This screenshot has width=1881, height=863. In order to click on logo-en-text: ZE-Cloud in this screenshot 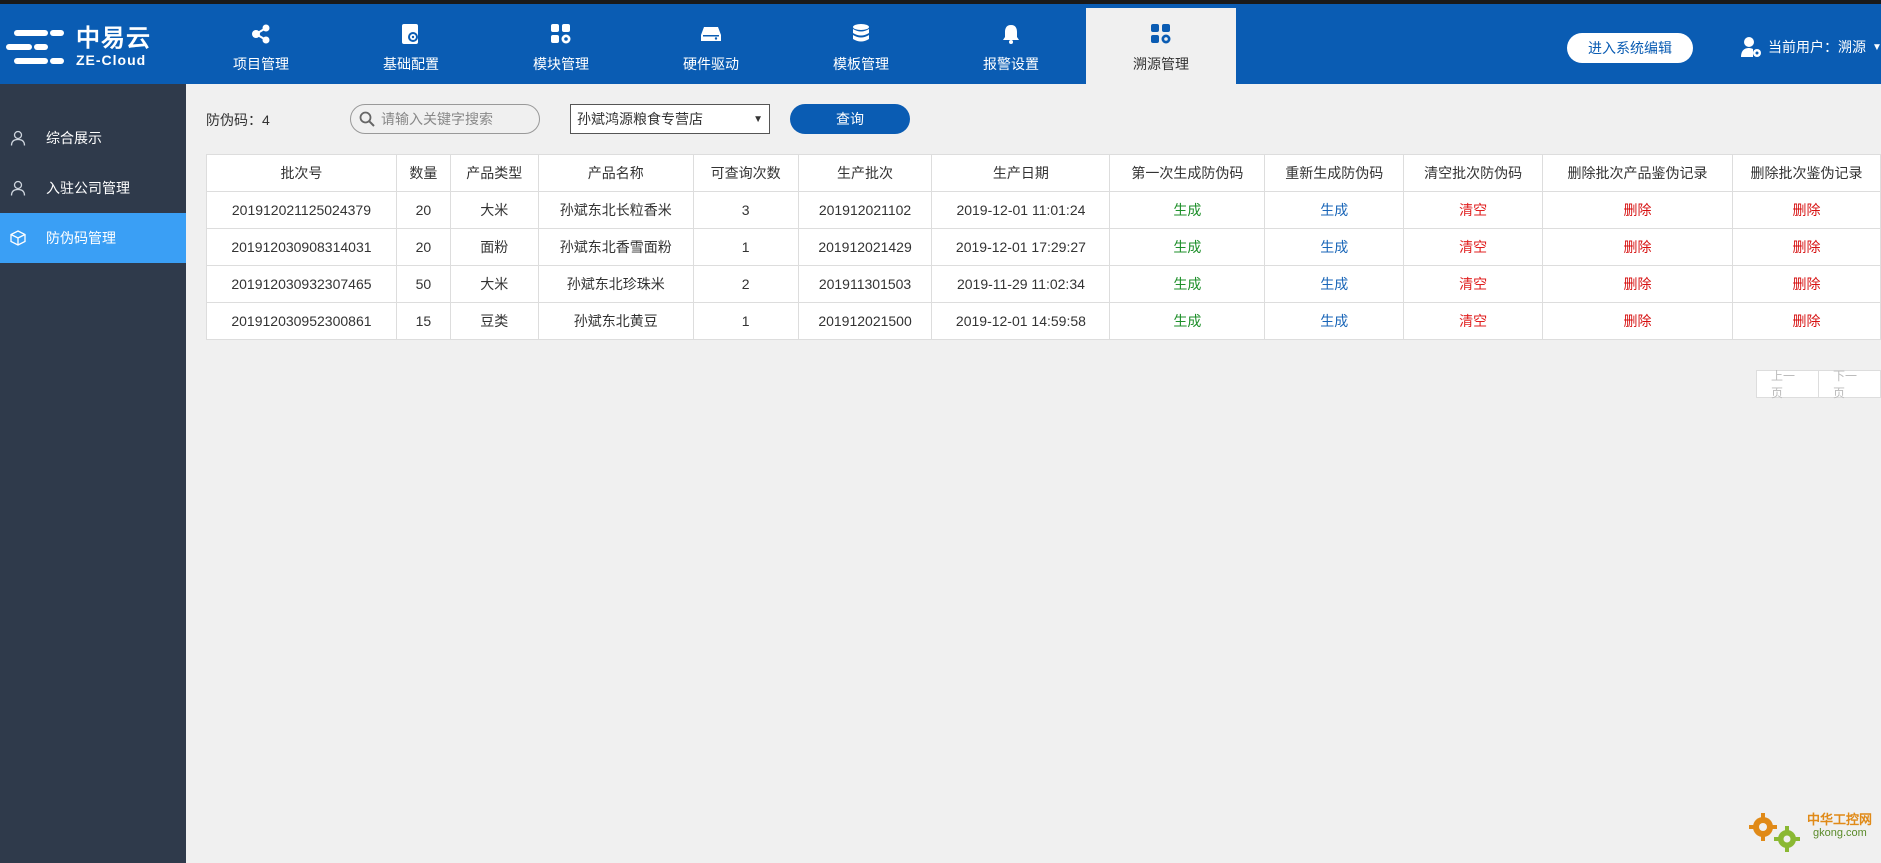, I will do `click(111, 60)`.